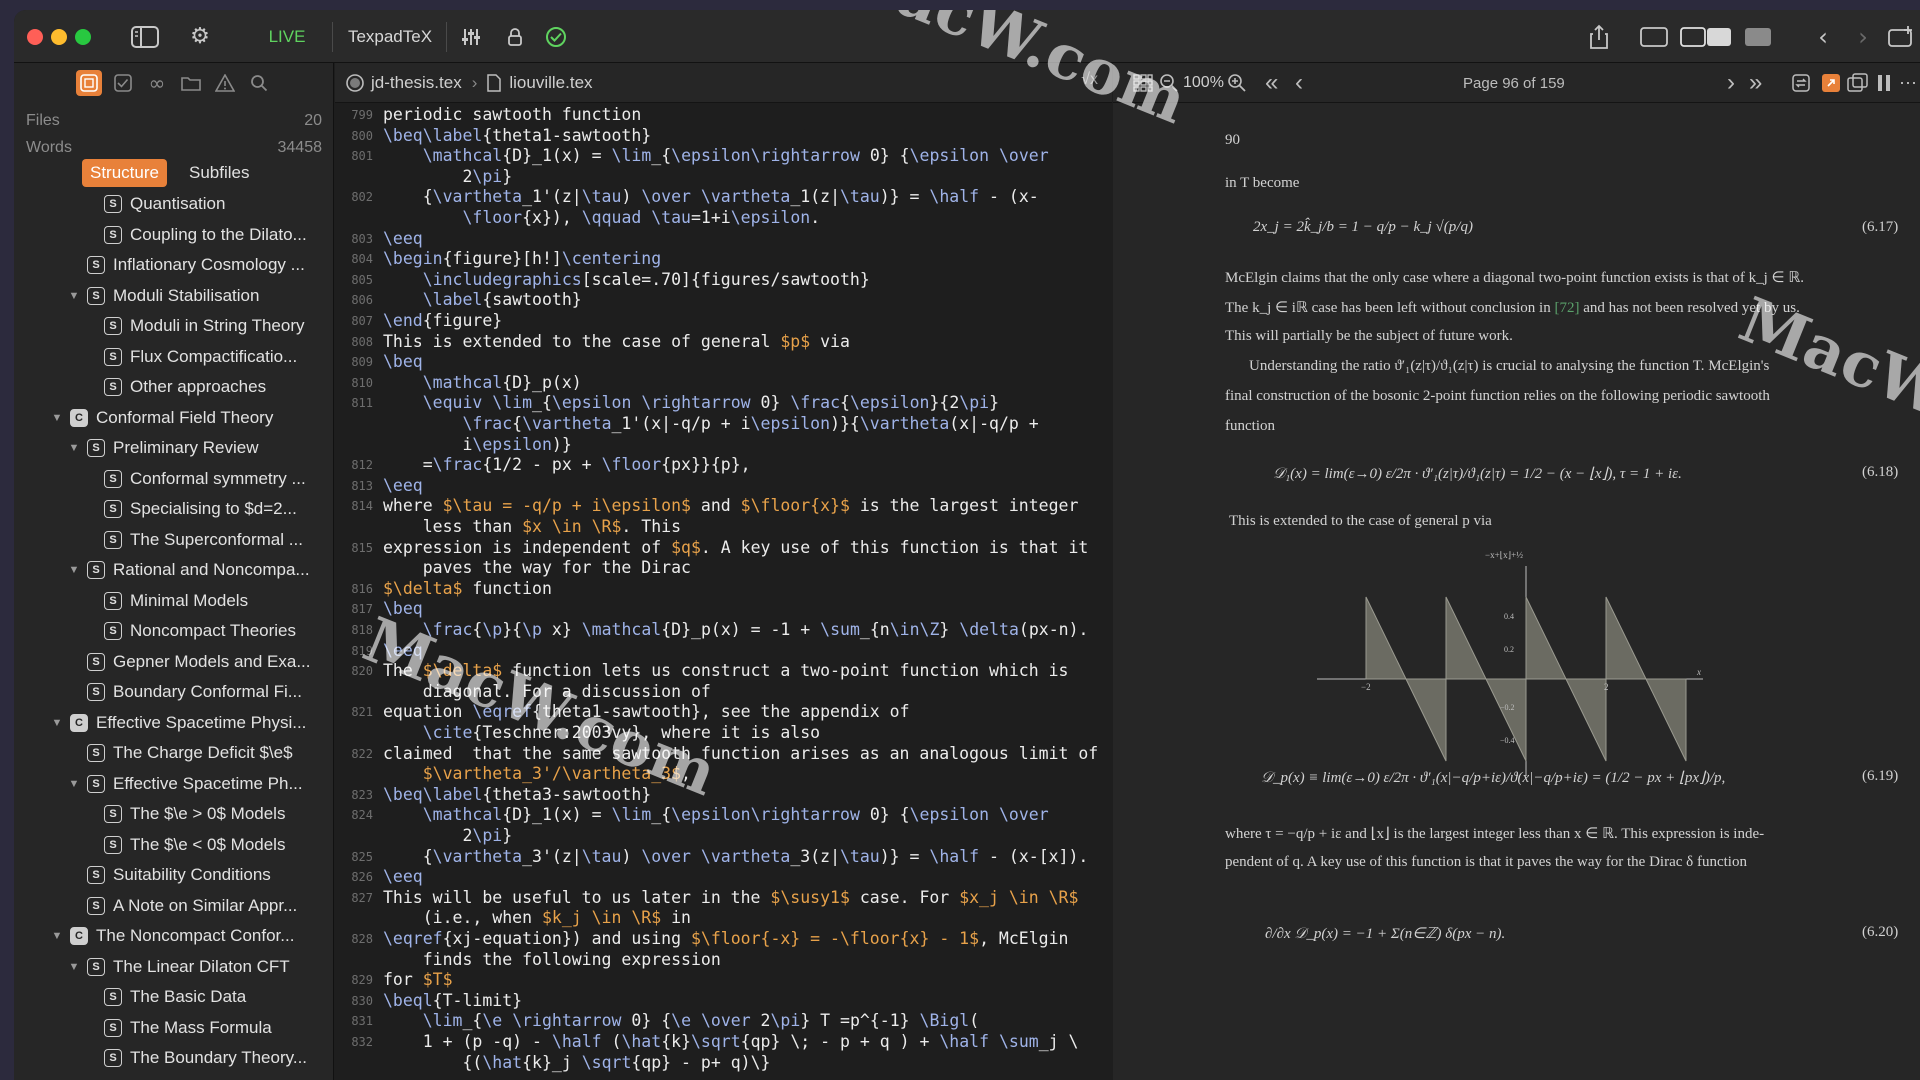 This screenshot has height=1080, width=1920. What do you see at coordinates (1654, 36) in the screenshot?
I see `layout-editor-only-icon` at bounding box center [1654, 36].